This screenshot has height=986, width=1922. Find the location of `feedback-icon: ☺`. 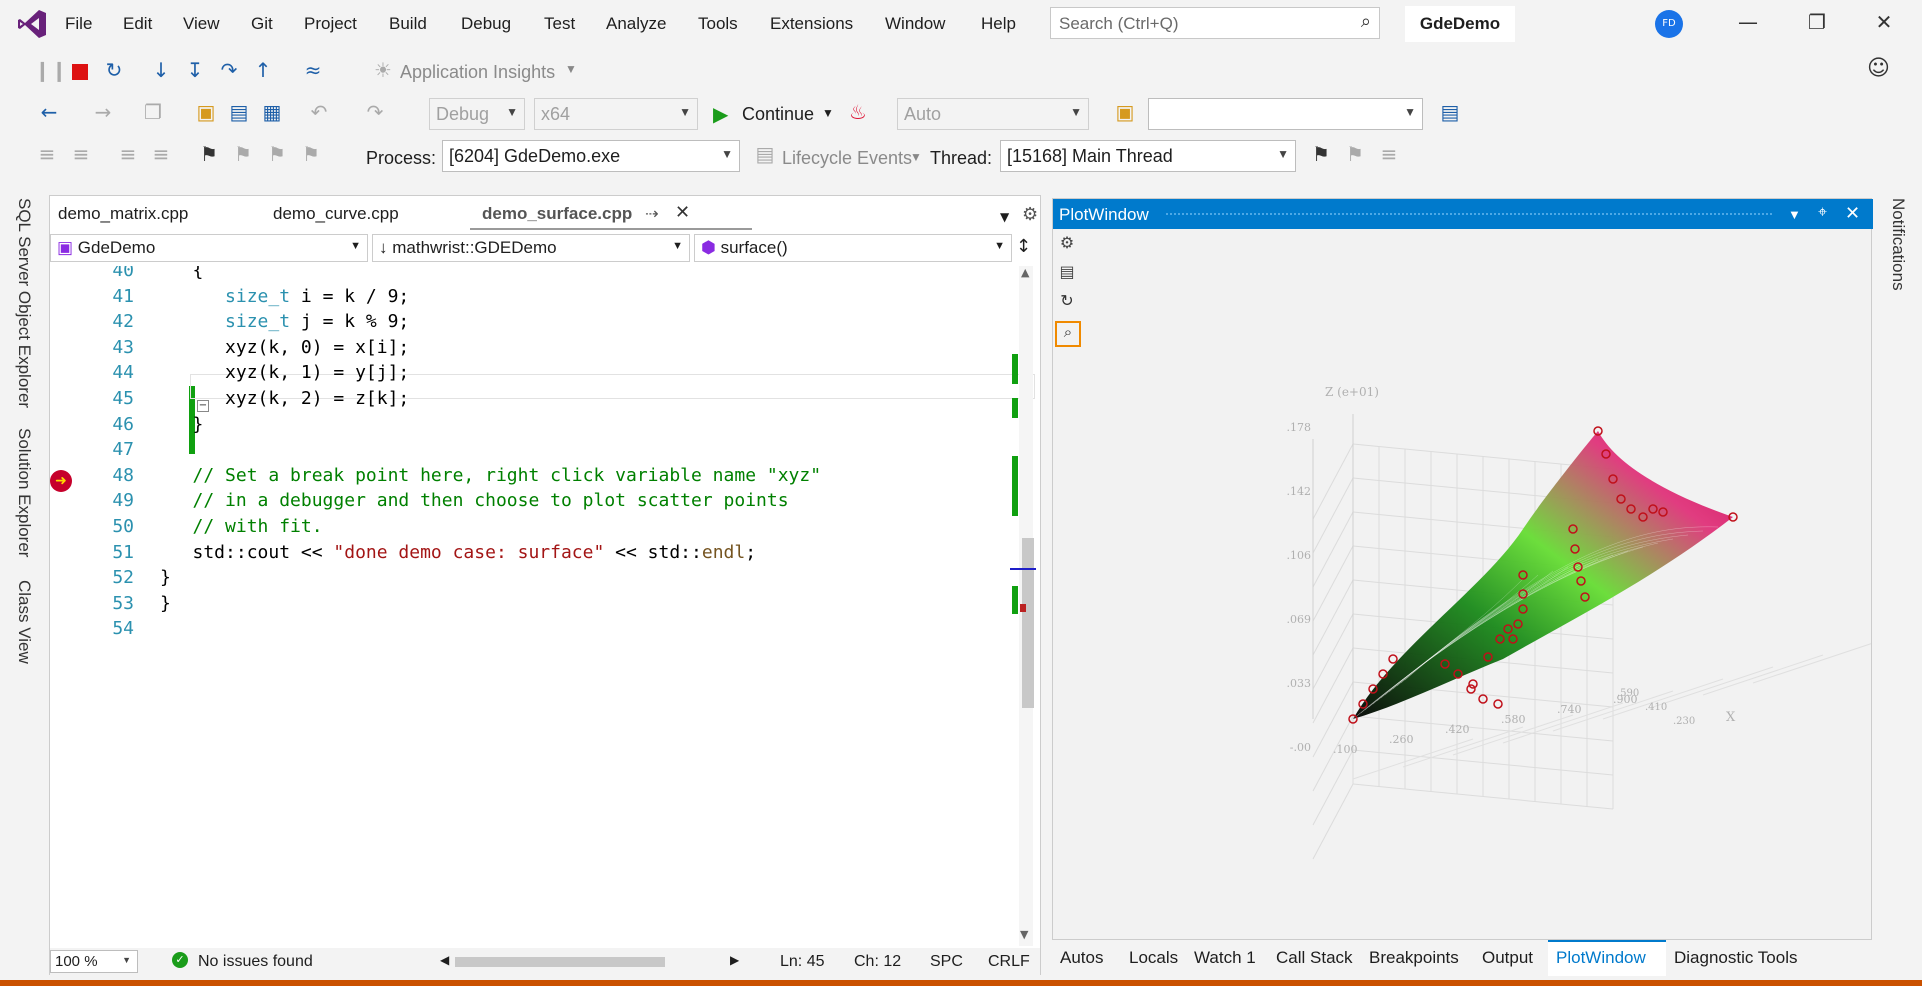

feedback-icon: ☺ is located at coordinates (1878, 68).